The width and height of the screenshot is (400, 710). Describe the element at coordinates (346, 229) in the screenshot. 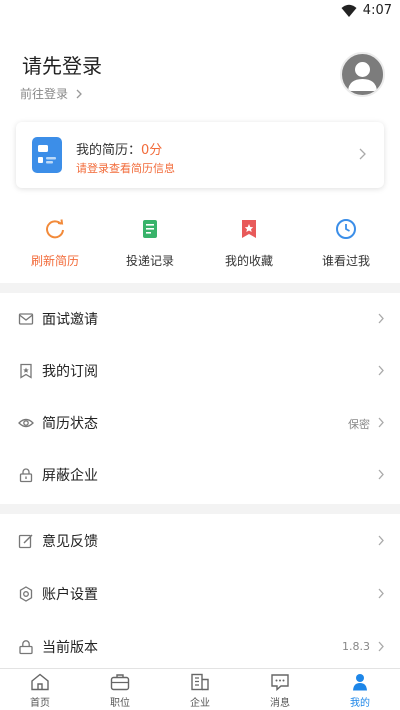

I see `clock-icon` at that location.